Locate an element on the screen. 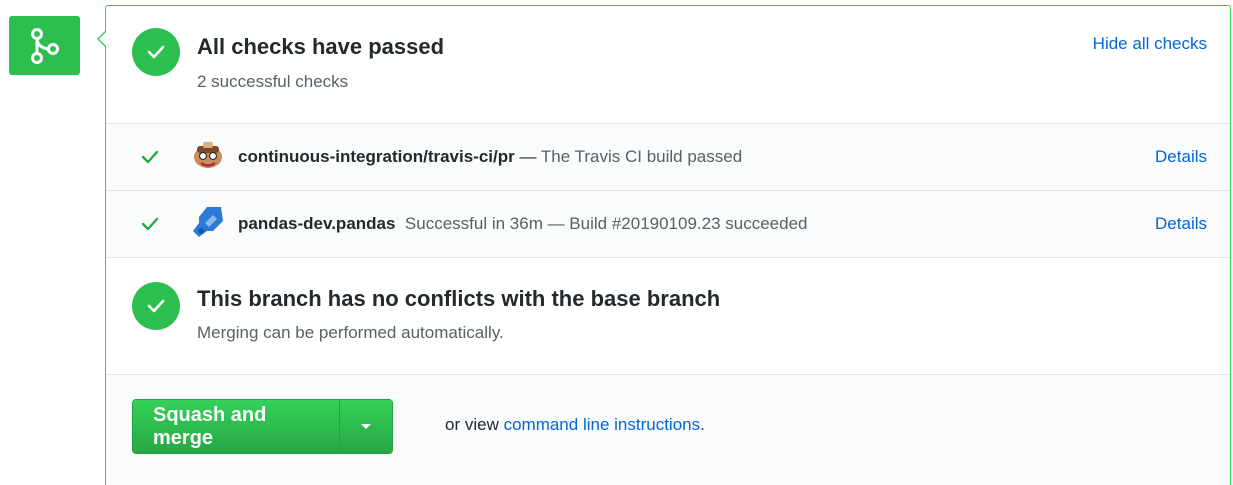 The image size is (1233, 485). check-description: The Travis CI build passed is located at coordinates (641, 156).